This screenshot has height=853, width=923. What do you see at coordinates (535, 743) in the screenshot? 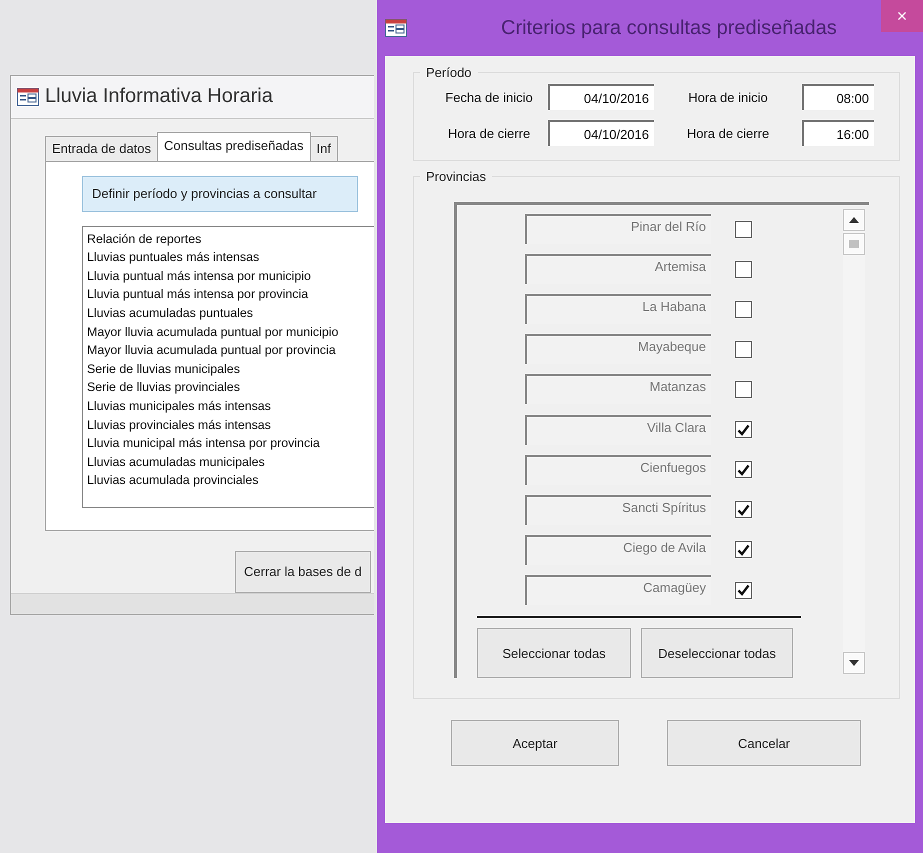
I see `accept-button: Aceptar` at bounding box center [535, 743].